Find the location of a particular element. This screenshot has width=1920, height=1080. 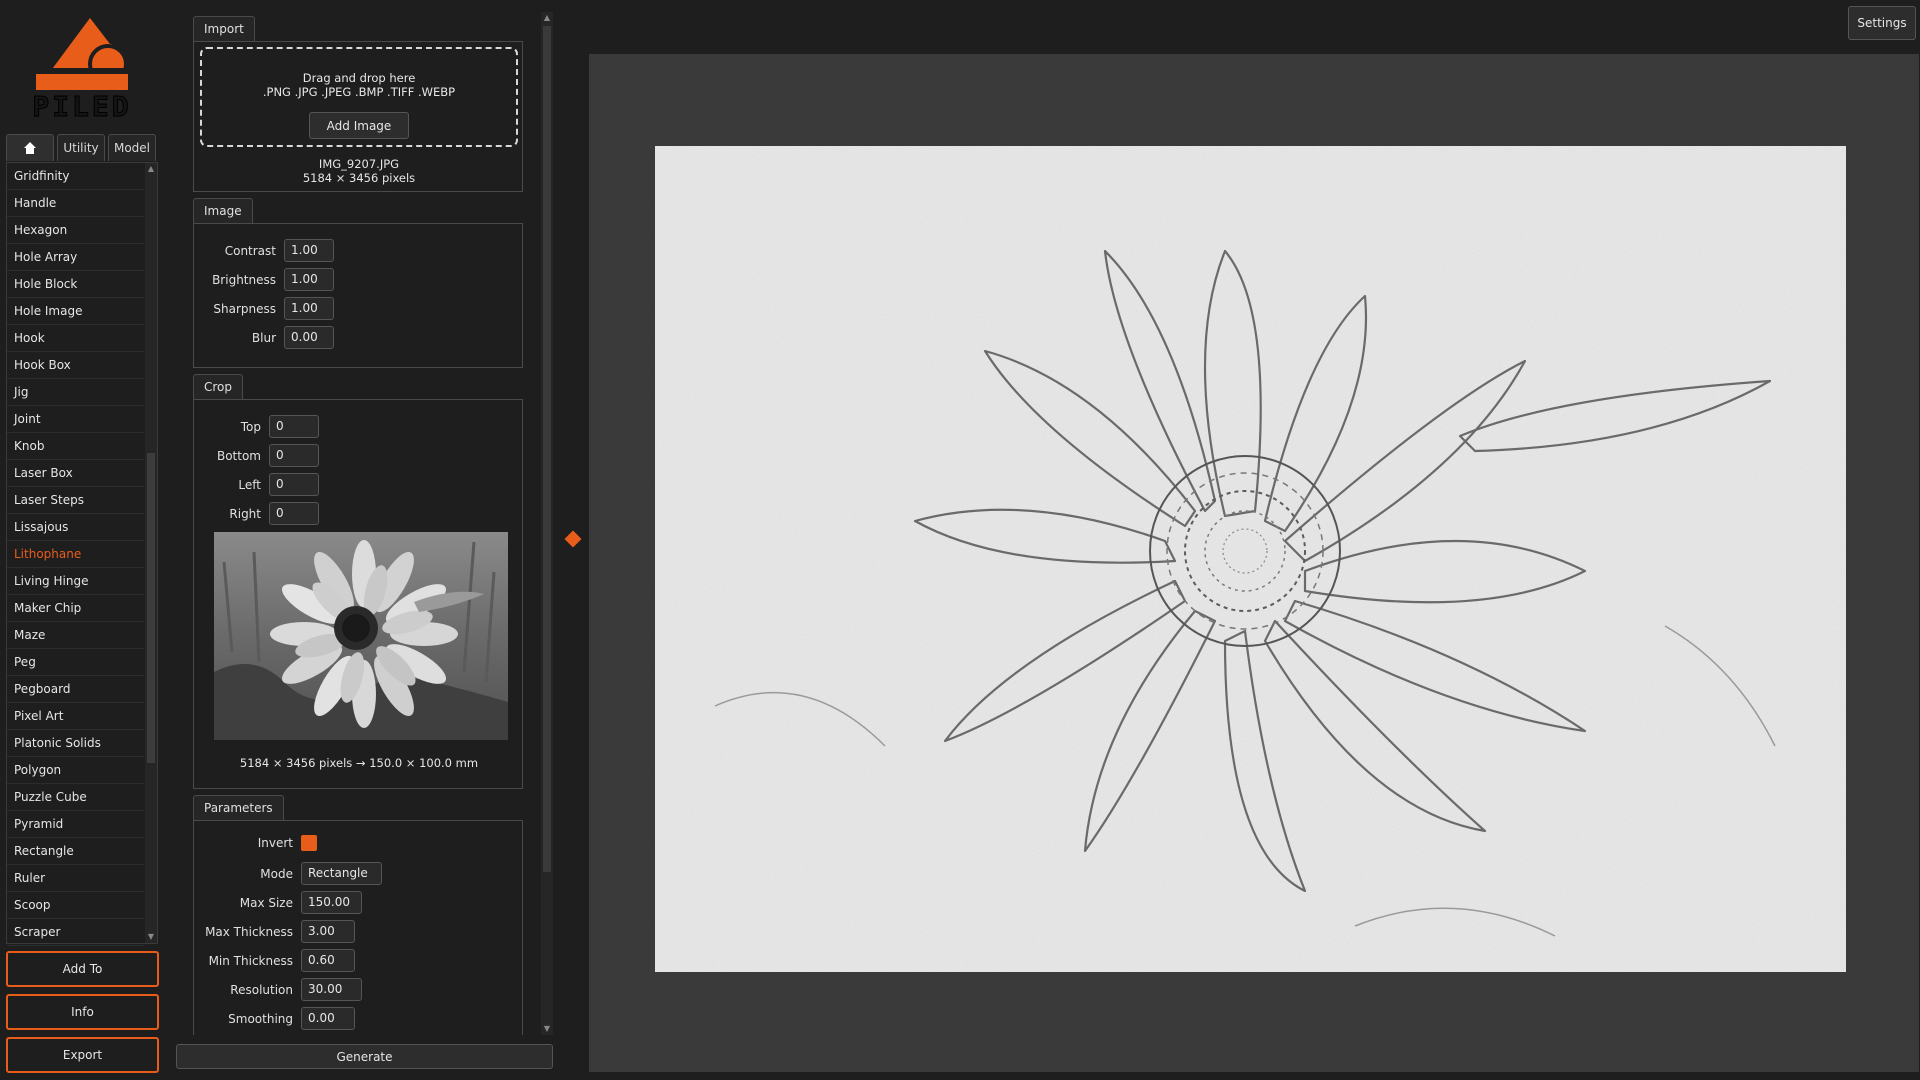

panel-scrollbar: ▲ ▼ is located at coordinates (547, 523).